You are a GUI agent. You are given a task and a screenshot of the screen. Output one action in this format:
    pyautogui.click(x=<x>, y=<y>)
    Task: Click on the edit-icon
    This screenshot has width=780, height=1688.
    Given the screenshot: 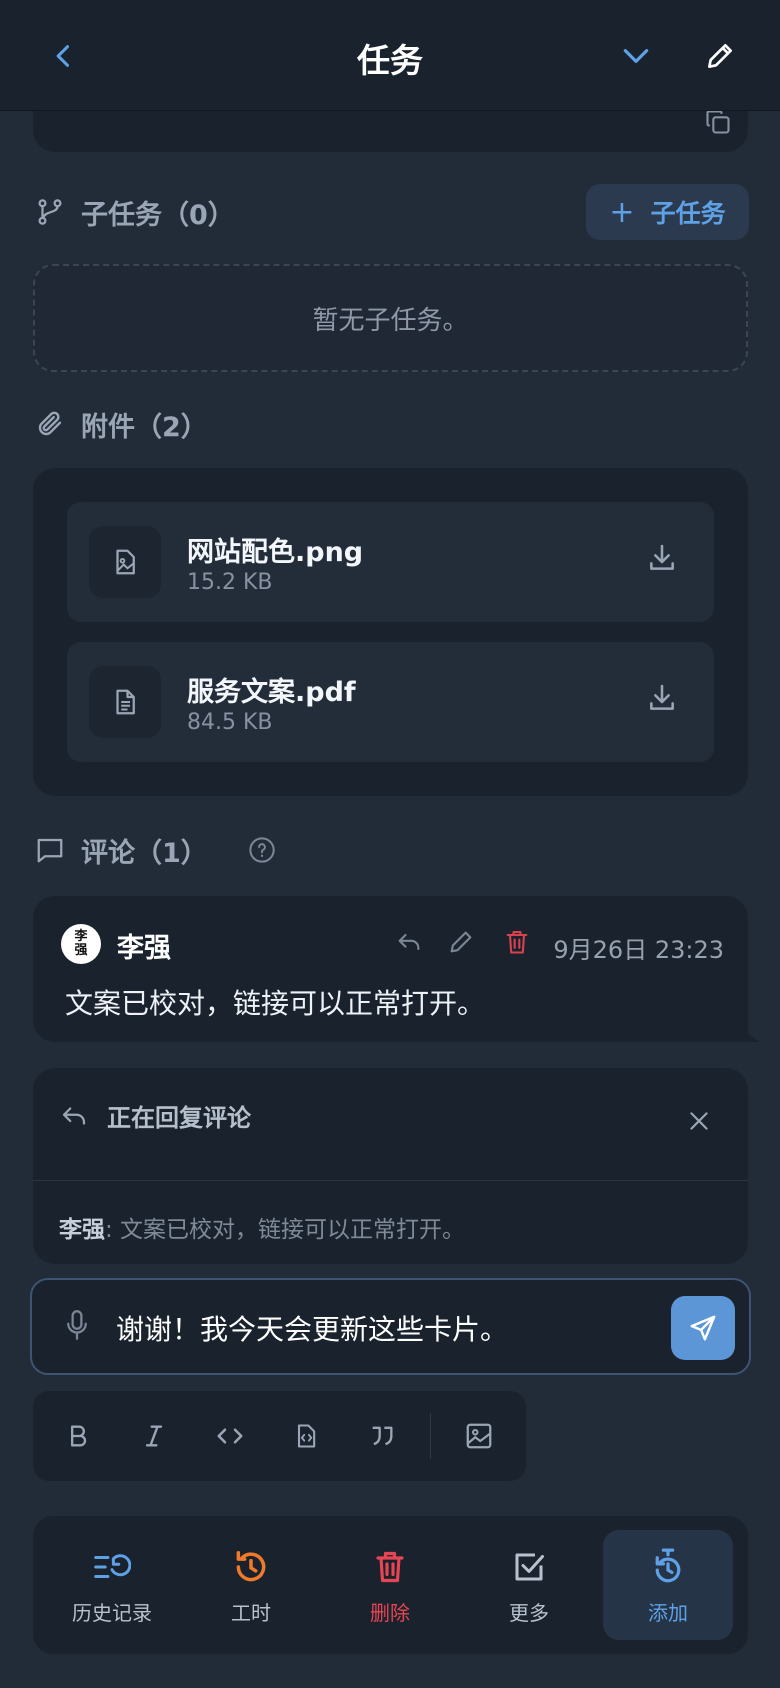 What is the action you would take?
    pyautogui.click(x=461, y=944)
    